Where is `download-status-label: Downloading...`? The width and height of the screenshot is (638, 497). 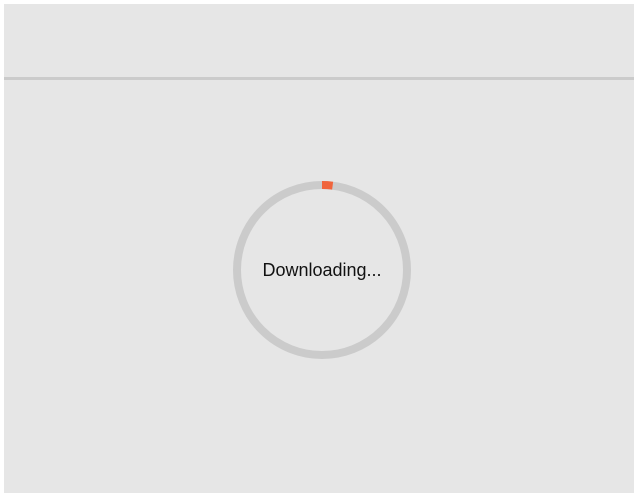
download-status-label: Downloading... is located at coordinates (322, 269).